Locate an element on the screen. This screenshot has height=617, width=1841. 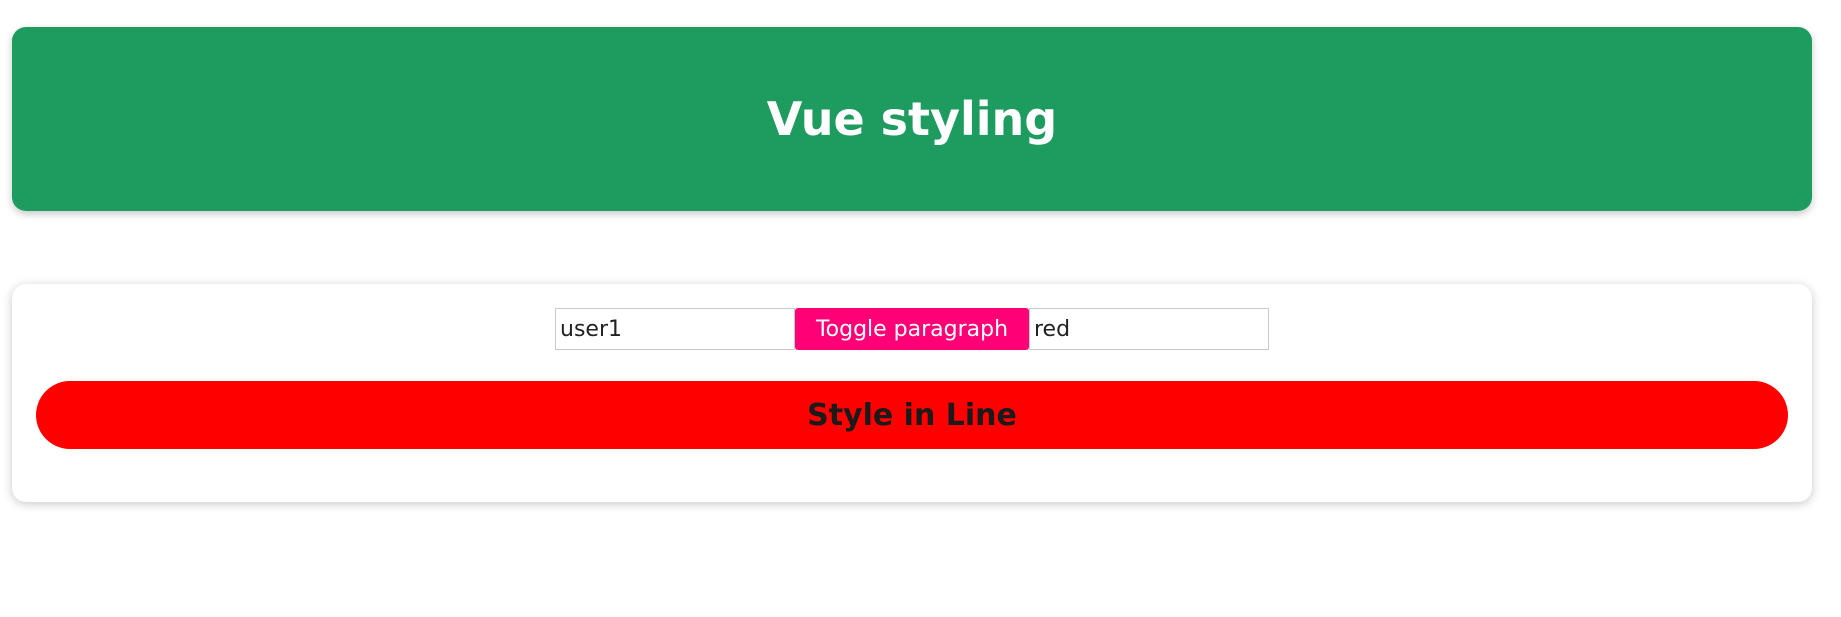
toggle-paragraph-button: Toggle paragraph is located at coordinates (912, 329).